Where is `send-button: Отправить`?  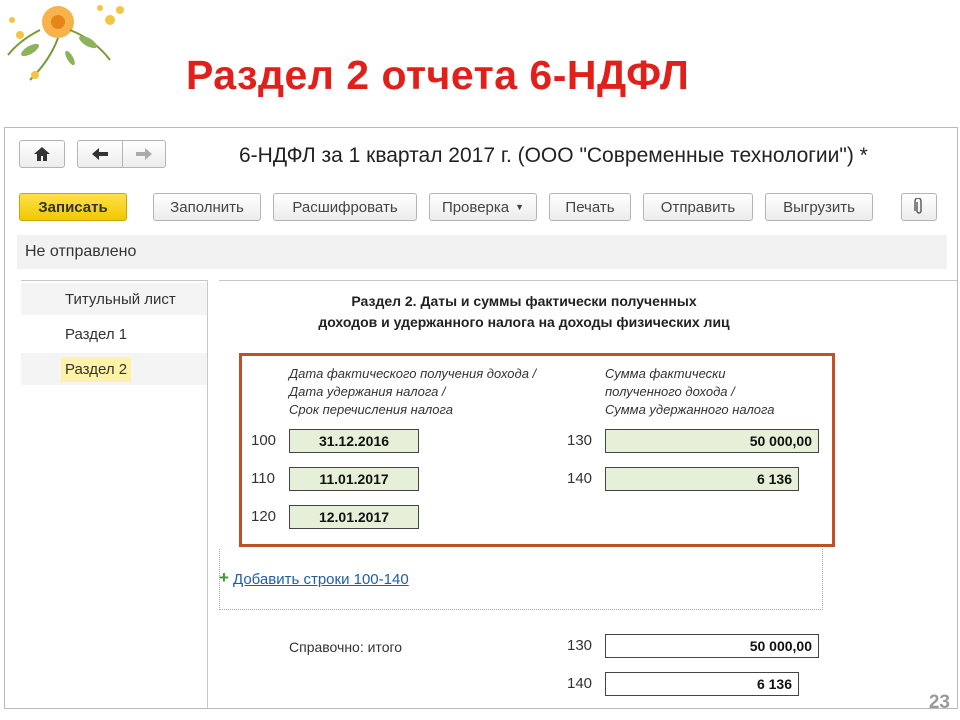 send-button: Отправить is located at coordinates (698, 207).